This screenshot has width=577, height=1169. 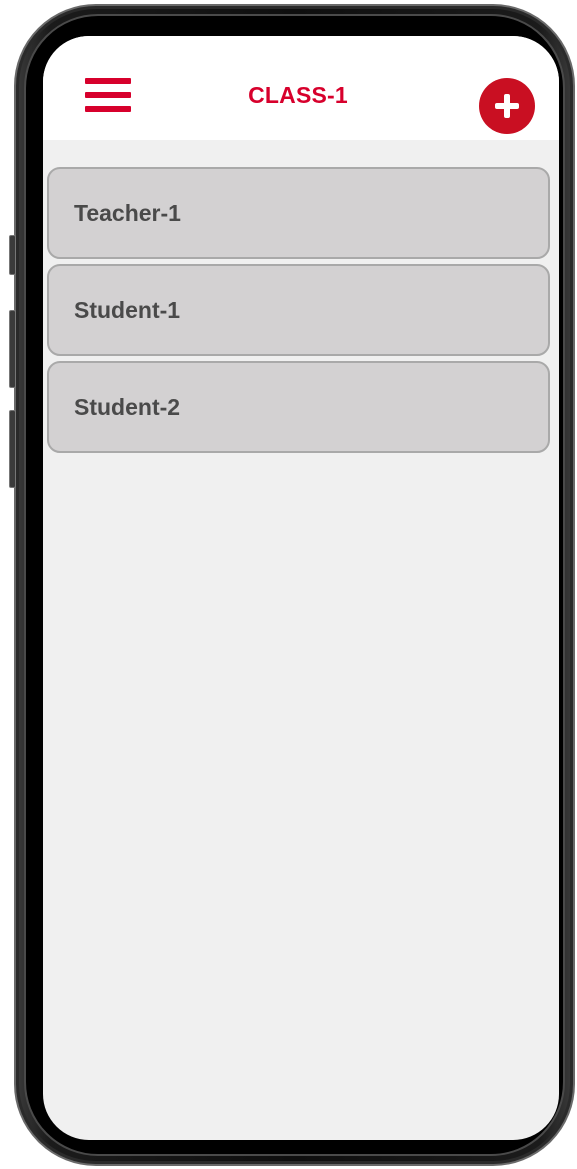 What do you see at coordinates (108, 95) in the screenshot?
I see `hamburger-menu-icon` at bounding box center [108, 95].